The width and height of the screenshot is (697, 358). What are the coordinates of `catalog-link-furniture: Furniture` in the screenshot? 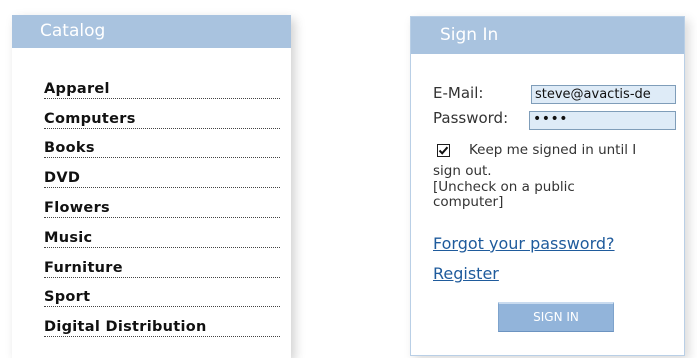 It's located at (83, 268).